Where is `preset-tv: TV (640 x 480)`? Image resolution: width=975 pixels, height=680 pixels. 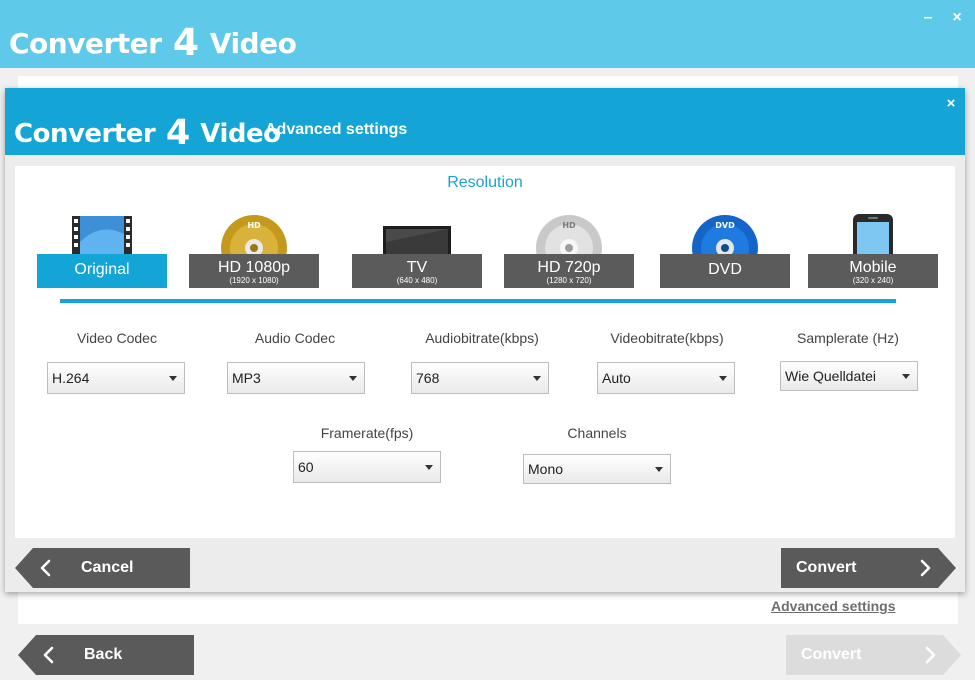
preset-tv: TV (640 x 480) is located at coordinates (417, 250).